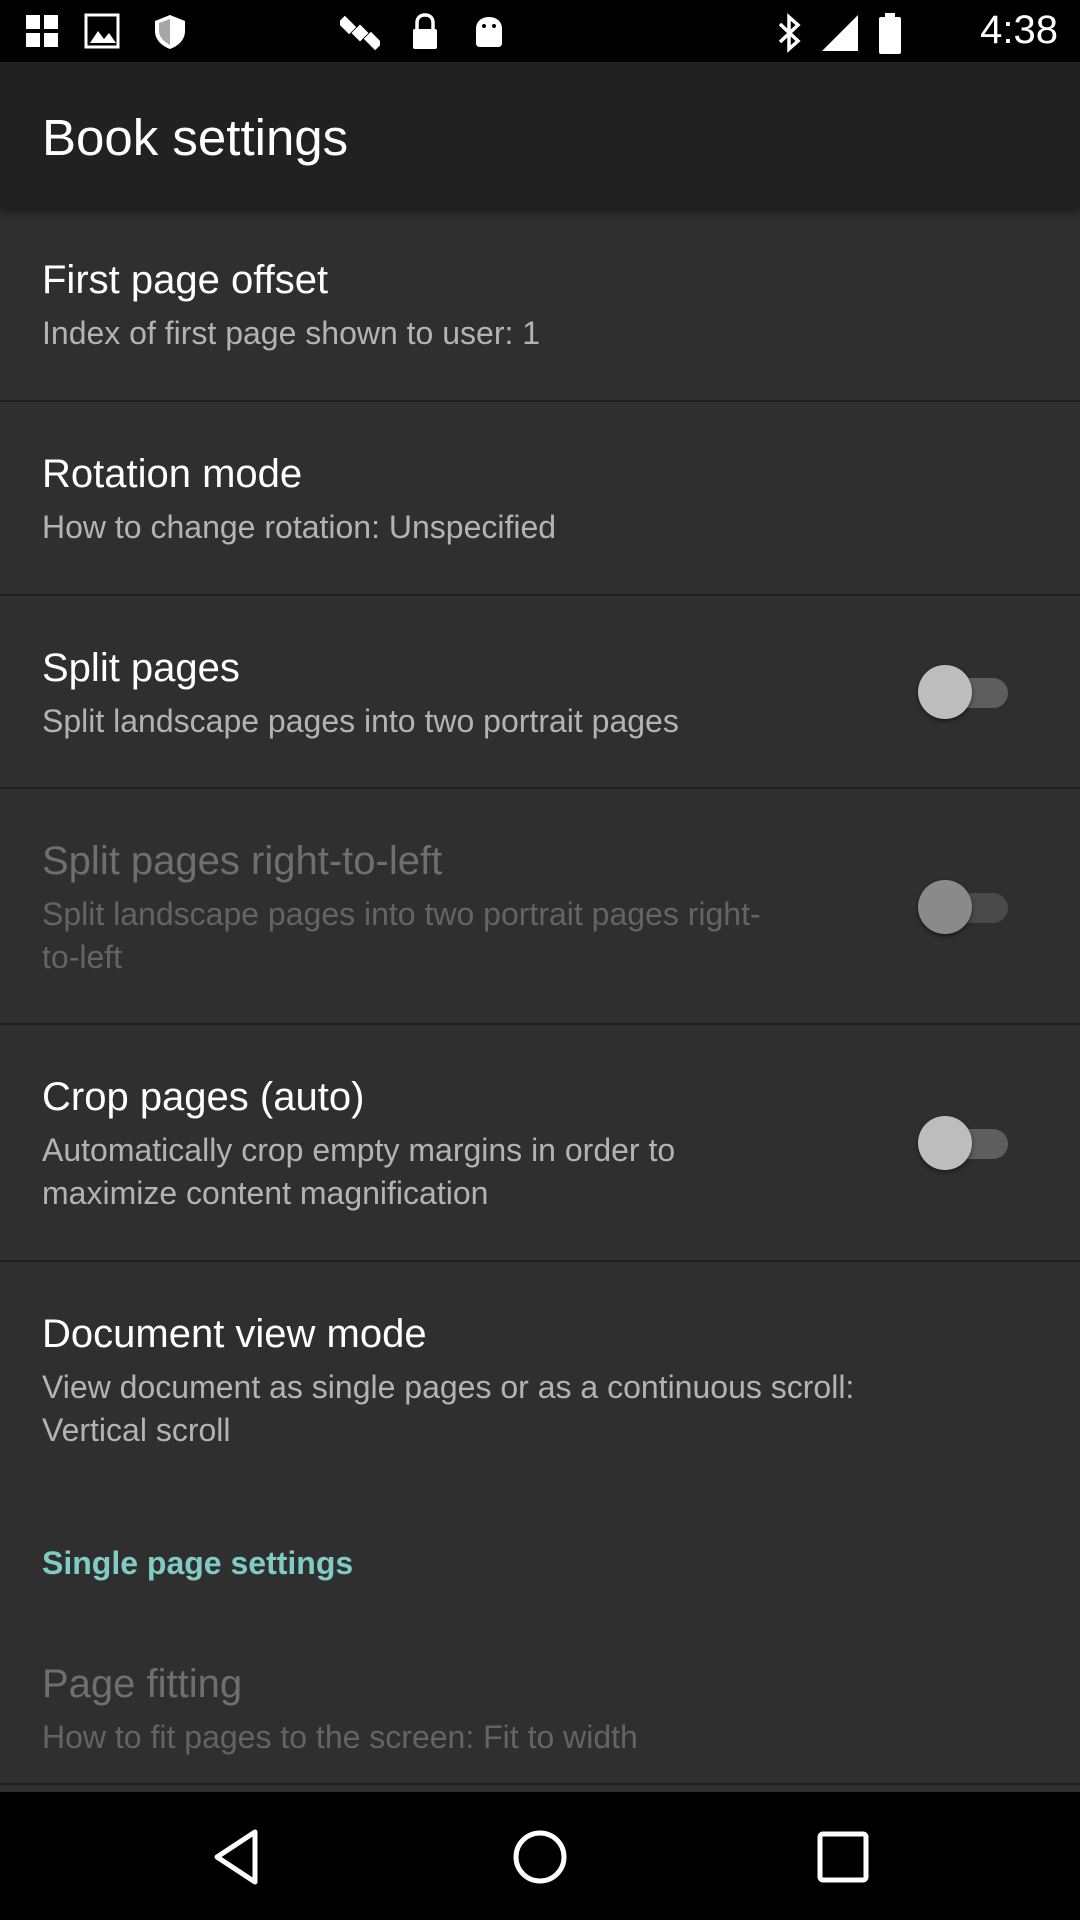  I want to click on setting-title: Split pages right-to-left, so click(242, 861).